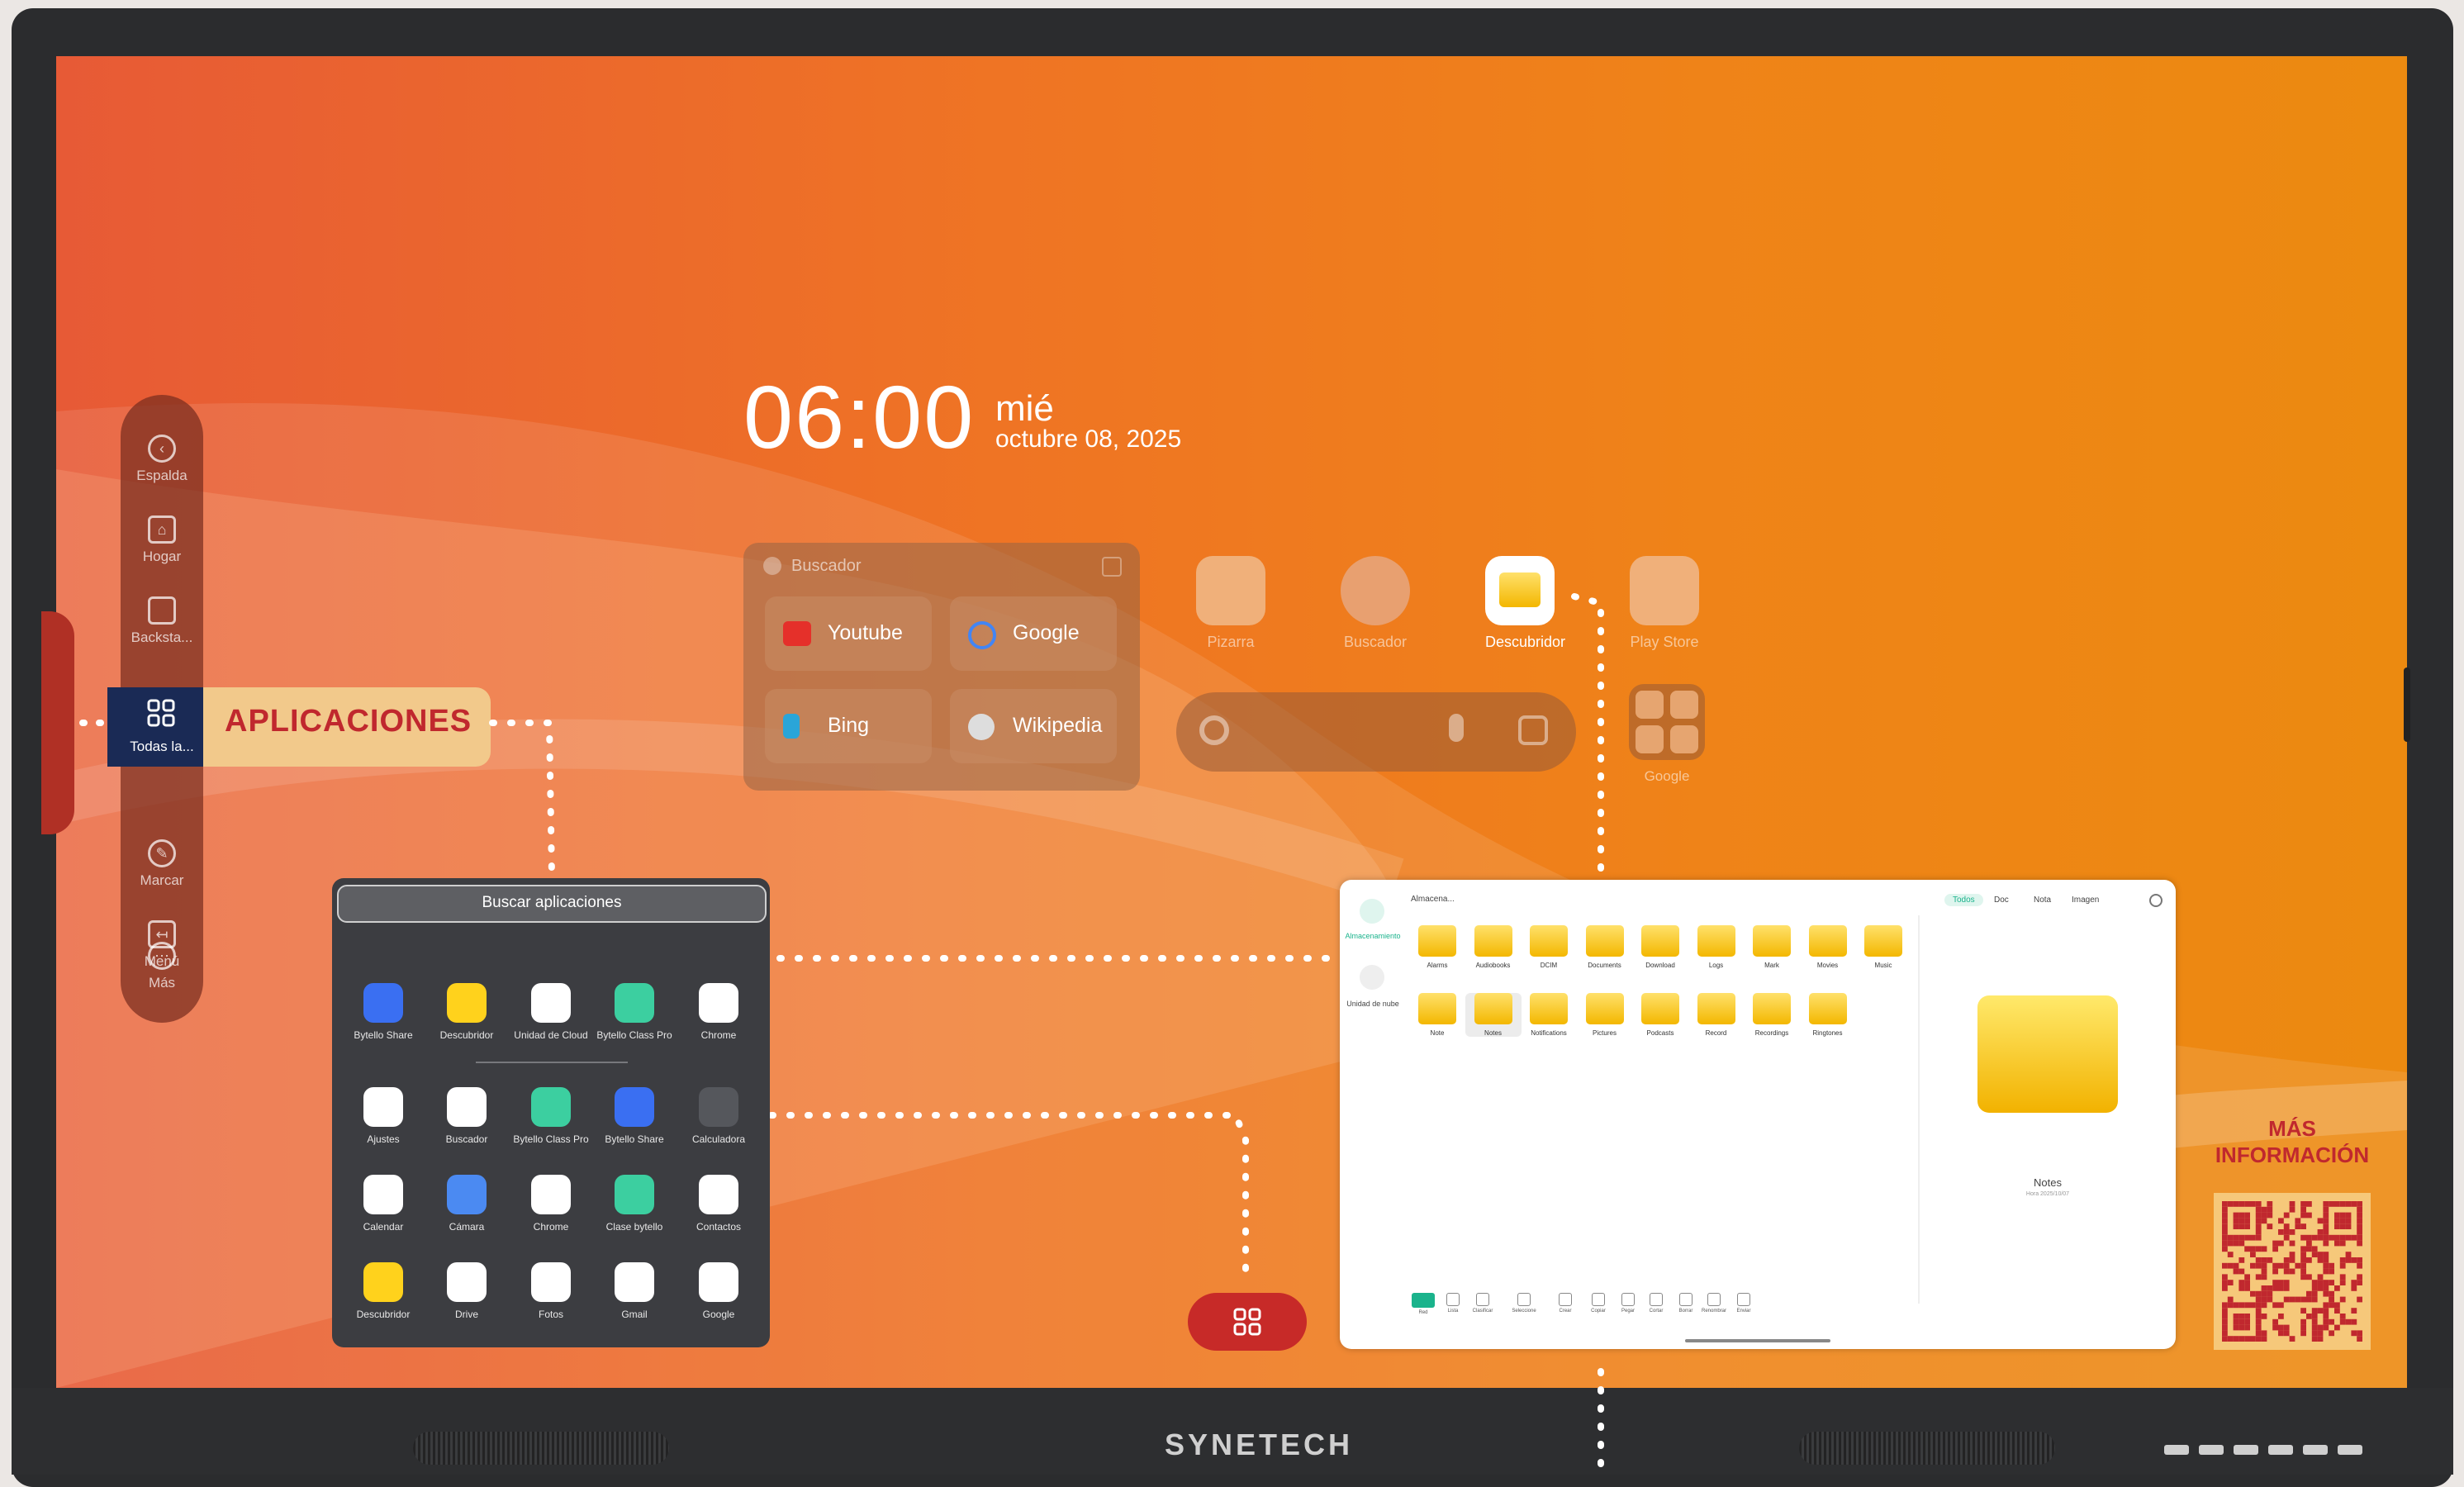 The image size is (2464, 1487). Describe the element at coordinates (1772, 947) in the screenshot. I see `fm-folder-item: Mark` at that location.